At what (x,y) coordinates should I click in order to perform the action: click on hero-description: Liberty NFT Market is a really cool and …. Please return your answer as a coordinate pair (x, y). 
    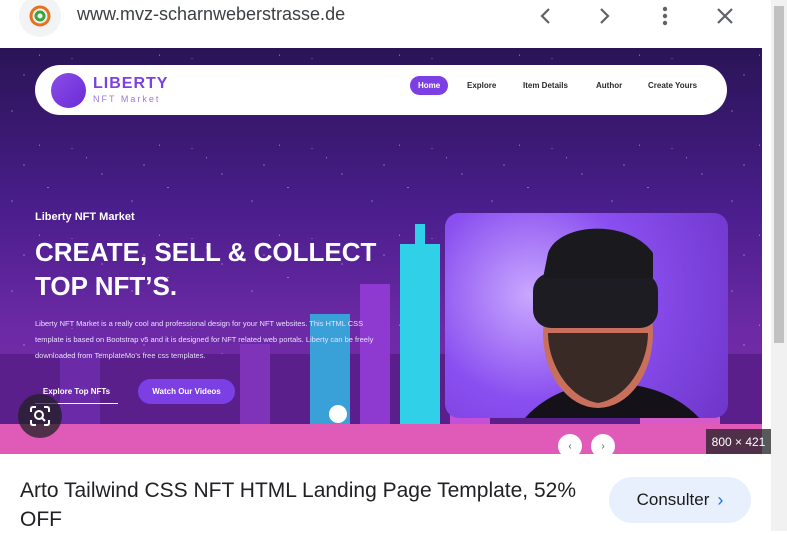
    Looking at the image, I should click on (204, 339).